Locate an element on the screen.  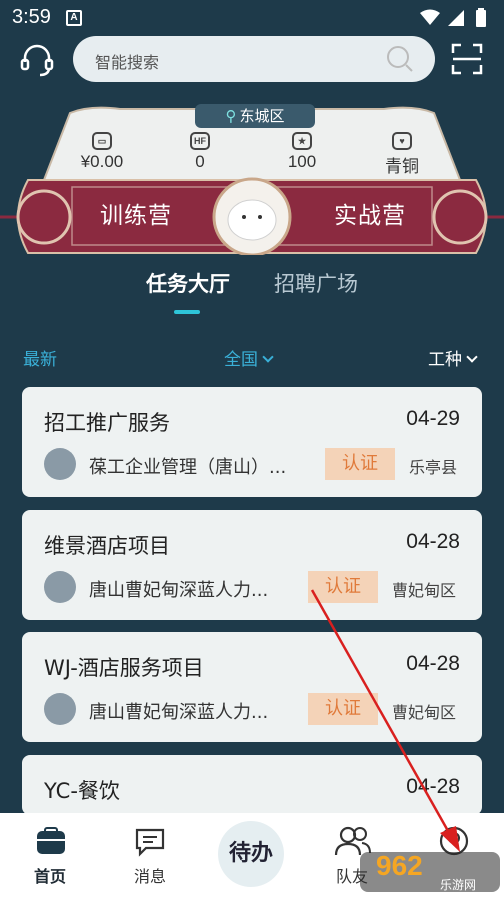
filter-region: 全国 is located at coordinates (249, 357).